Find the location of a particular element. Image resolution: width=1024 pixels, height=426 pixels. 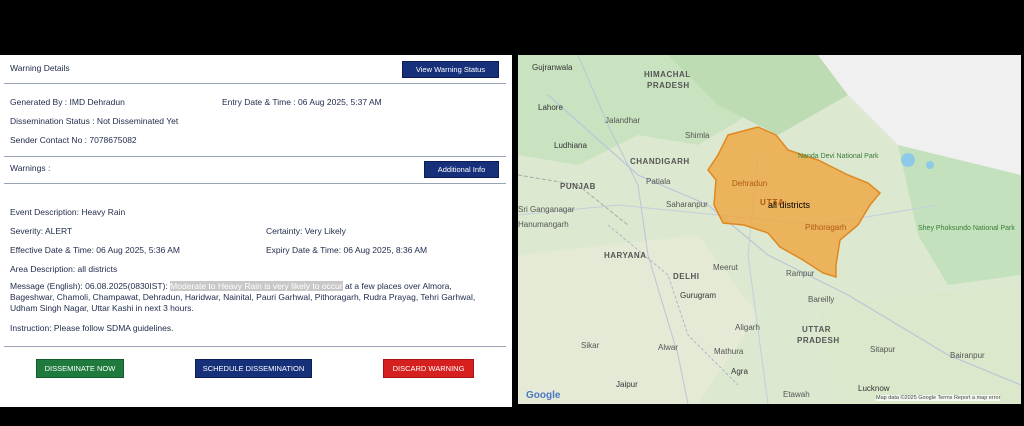

certainty: Certainty: Very Likely is located at coordinates (306, 231).